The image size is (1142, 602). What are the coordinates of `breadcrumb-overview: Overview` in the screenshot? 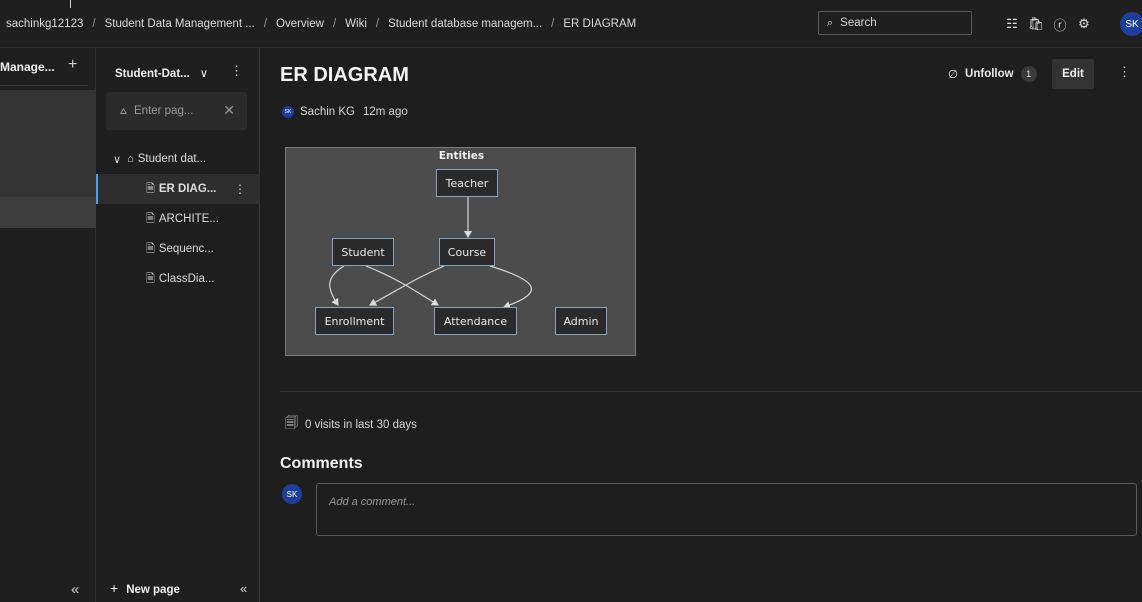 It's located at (300, 24).